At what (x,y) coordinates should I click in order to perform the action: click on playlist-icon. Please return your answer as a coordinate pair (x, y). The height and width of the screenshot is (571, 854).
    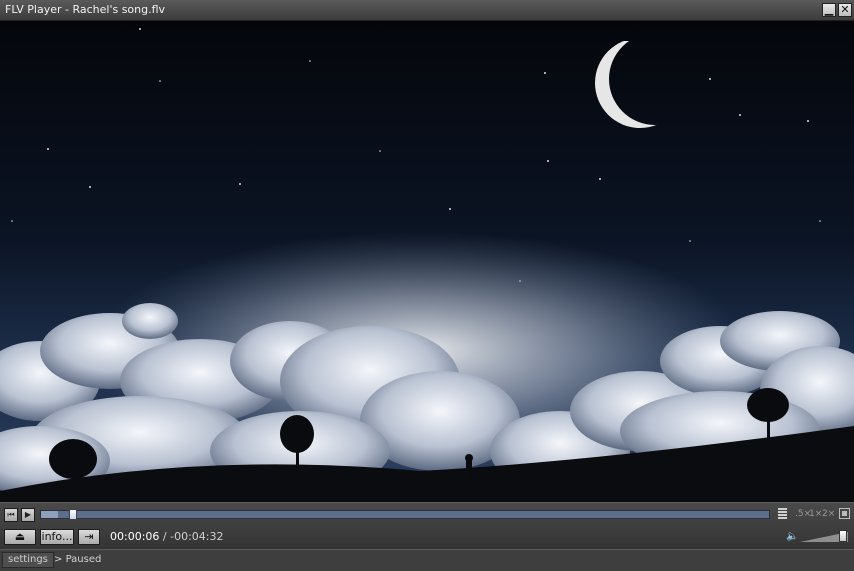
    Looking at the image, I should click on (782, 514).